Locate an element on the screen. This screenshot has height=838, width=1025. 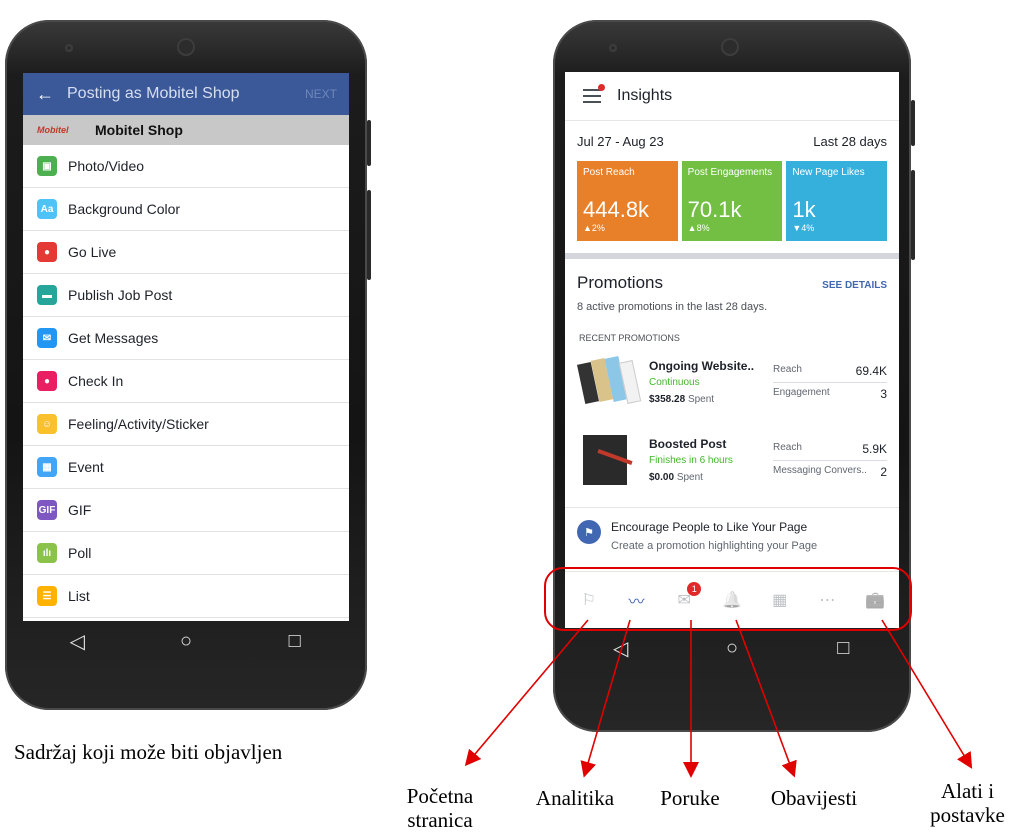
promotion-stats: Reach 69.4K Engagement 3 is located at coordinates (830, 382).